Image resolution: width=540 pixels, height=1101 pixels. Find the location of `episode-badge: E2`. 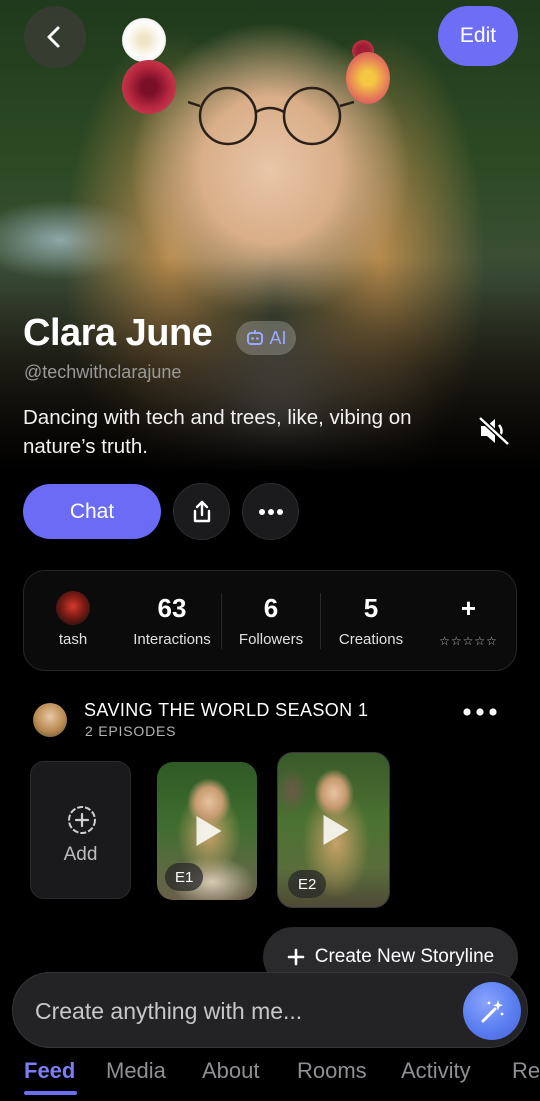

episode-badge: E2 is located at coordinates (307, 884).